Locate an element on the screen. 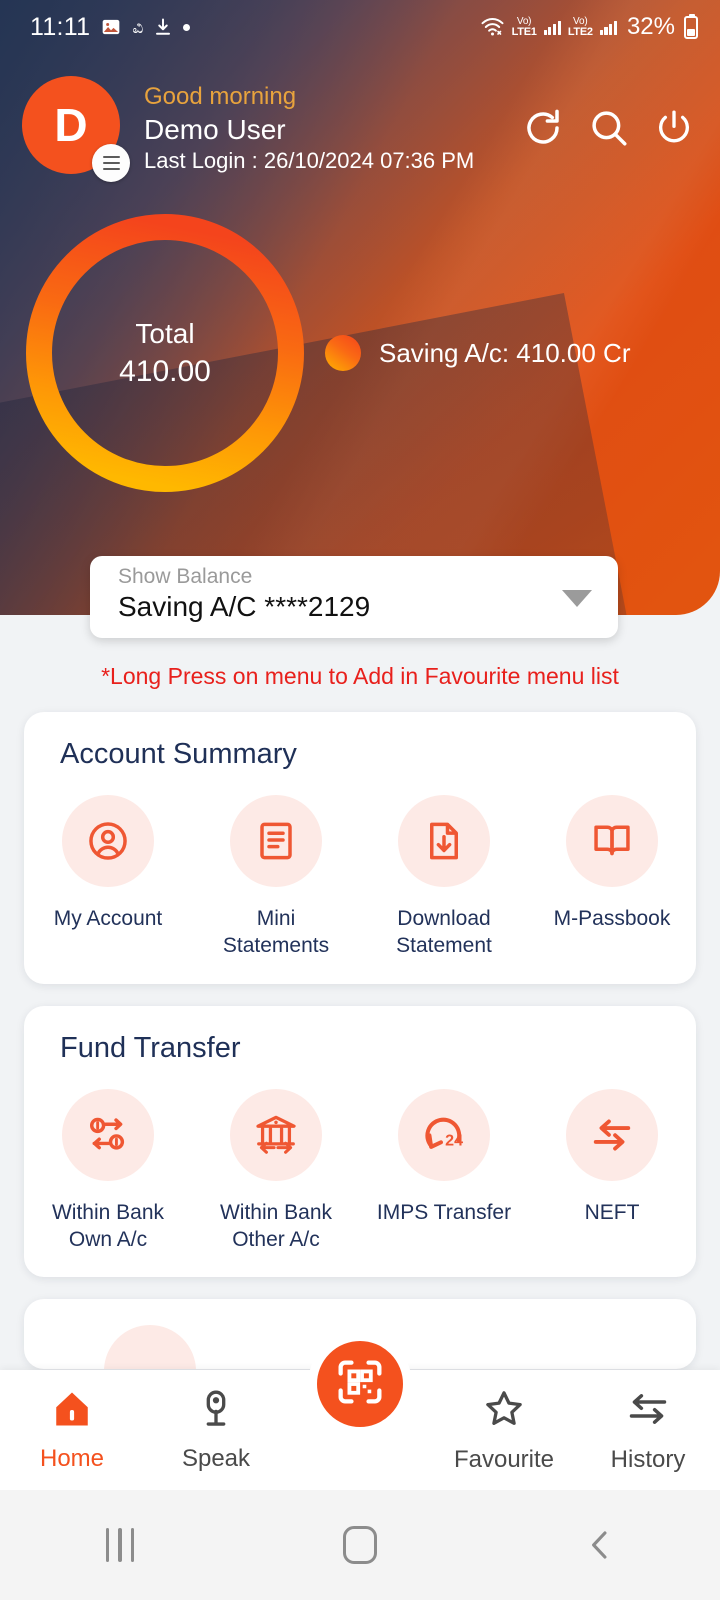  last-login-label: Last Login : 26/10/2024 07:36 PM is located at coordinates (309, 160).